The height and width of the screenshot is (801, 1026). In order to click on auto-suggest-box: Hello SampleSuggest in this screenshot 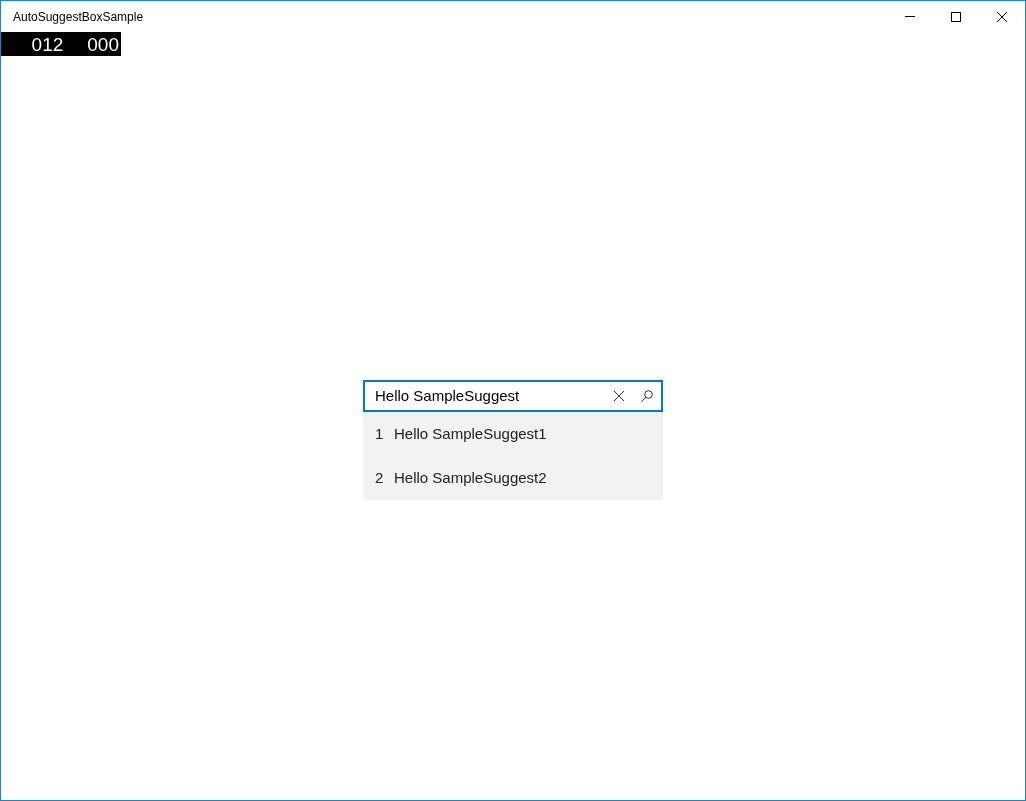, I will do `click(513, 396)`.